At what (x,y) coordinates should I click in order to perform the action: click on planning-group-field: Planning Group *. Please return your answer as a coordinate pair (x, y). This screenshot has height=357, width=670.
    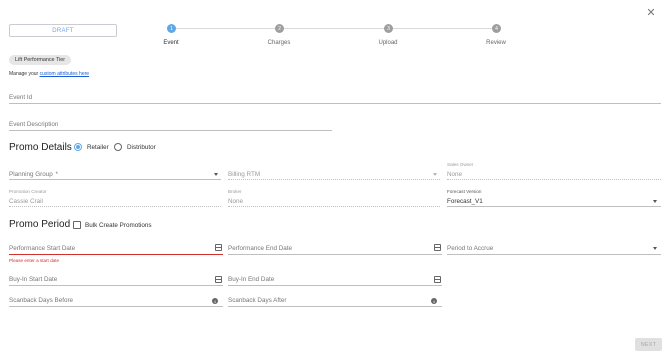
    Looking at the image, I should click on (33, 174).